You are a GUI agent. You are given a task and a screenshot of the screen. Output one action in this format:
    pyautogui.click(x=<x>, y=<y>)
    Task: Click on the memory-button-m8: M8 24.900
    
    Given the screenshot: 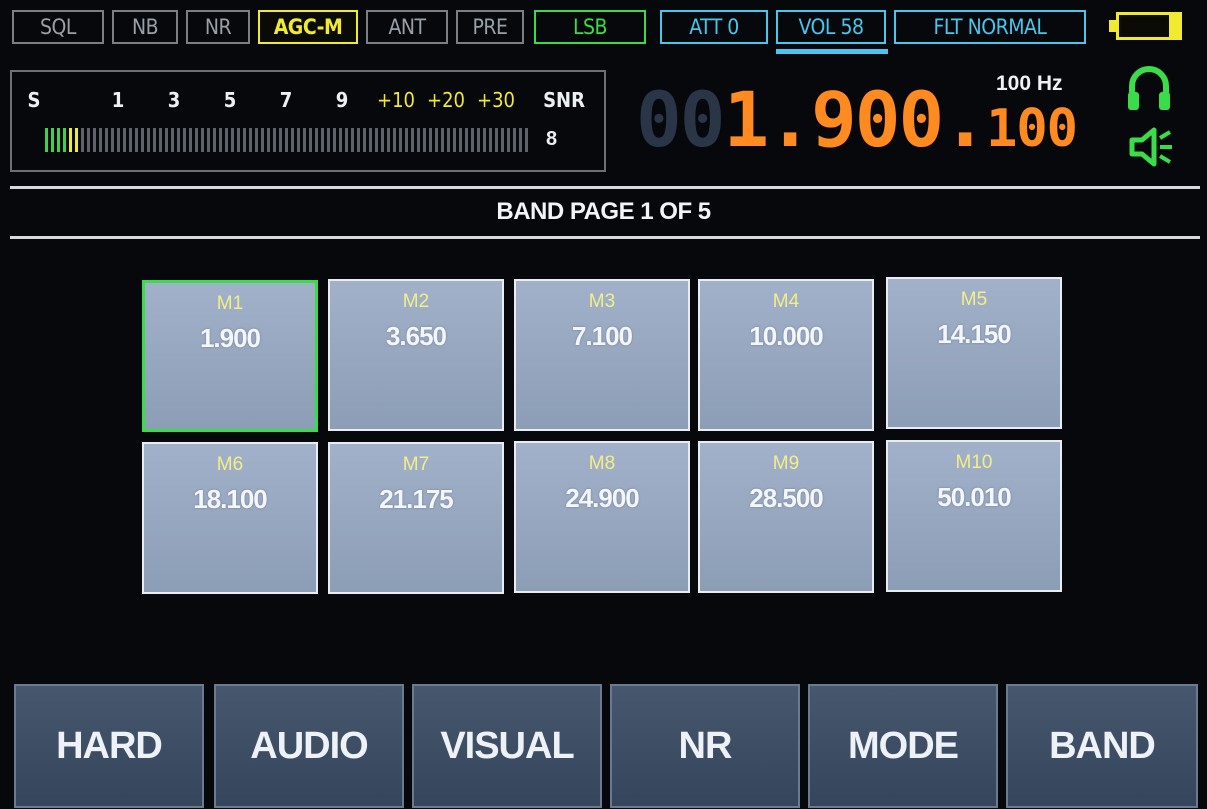 What is the action you would take?
    pyautogui.click(x=602, y=517)
    